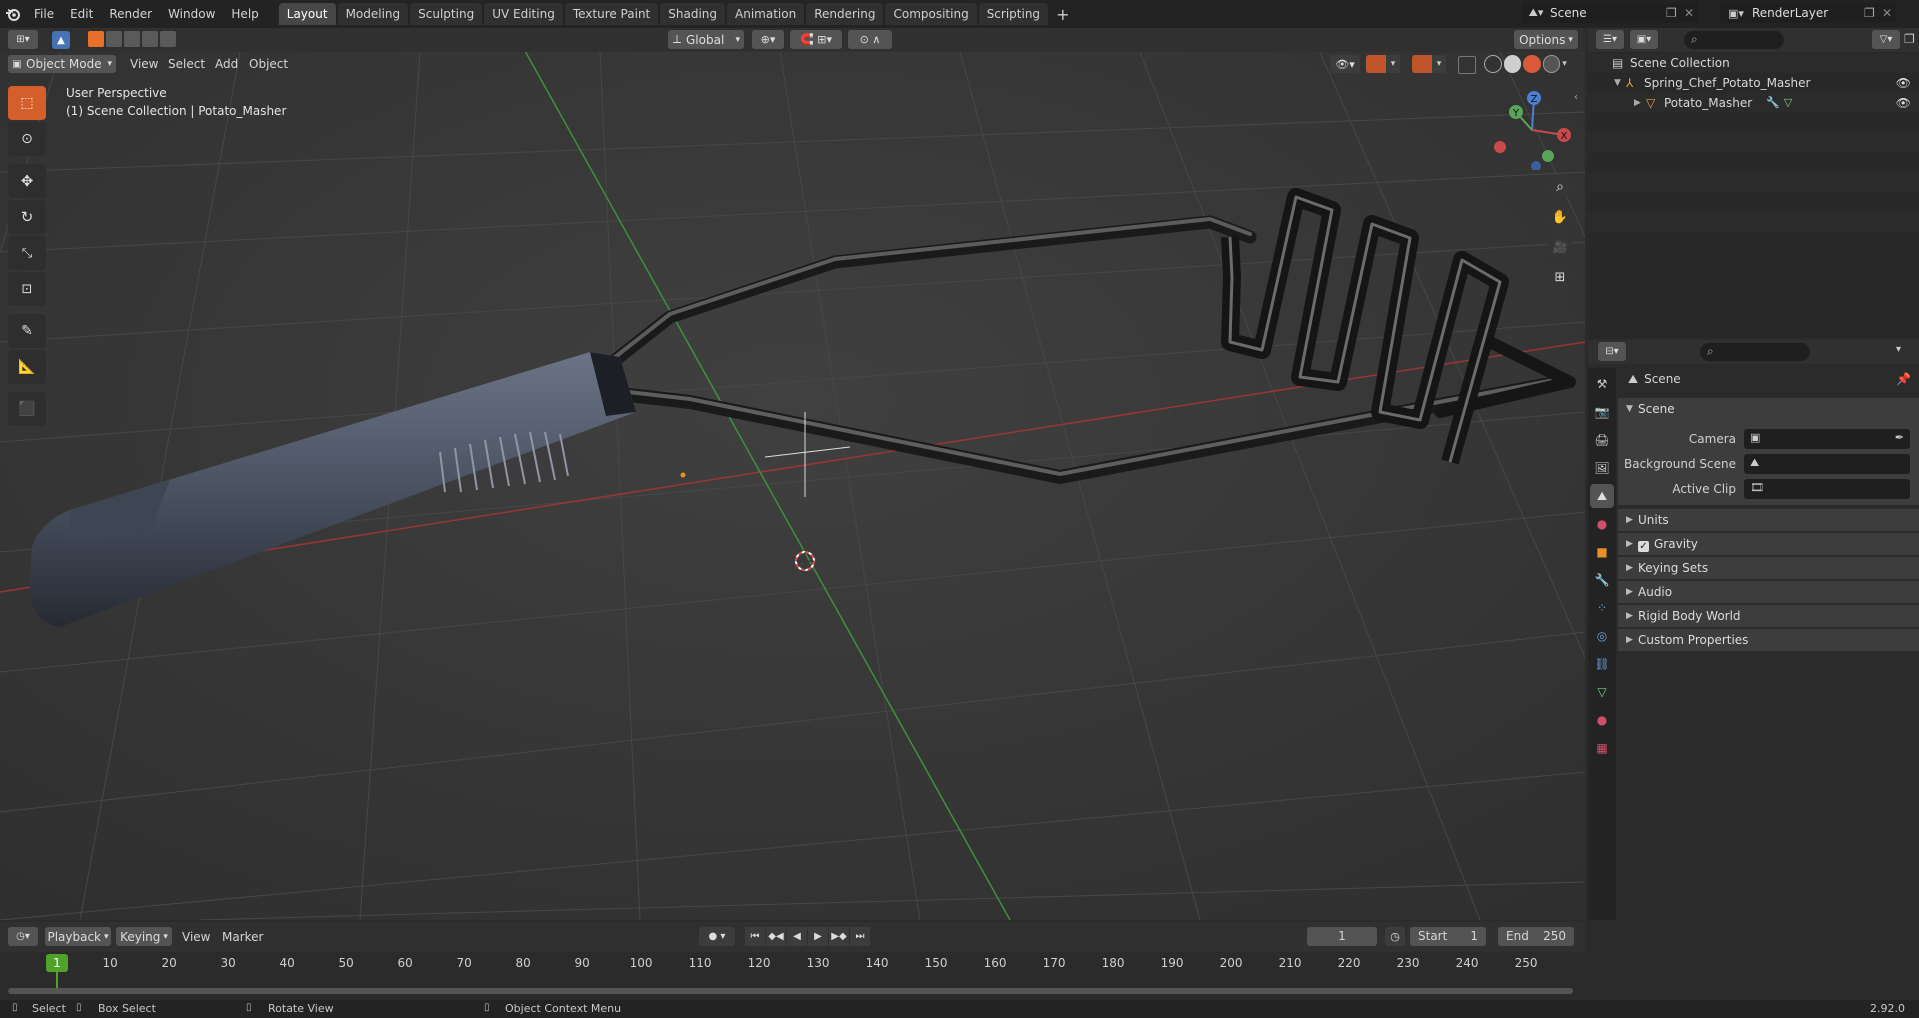 The image size is (1919, 1018). What do you see at coordinates (860, 936) in the screenshot?
I see `jump-end-icon: ⏭` at bounding box center [860, 936].